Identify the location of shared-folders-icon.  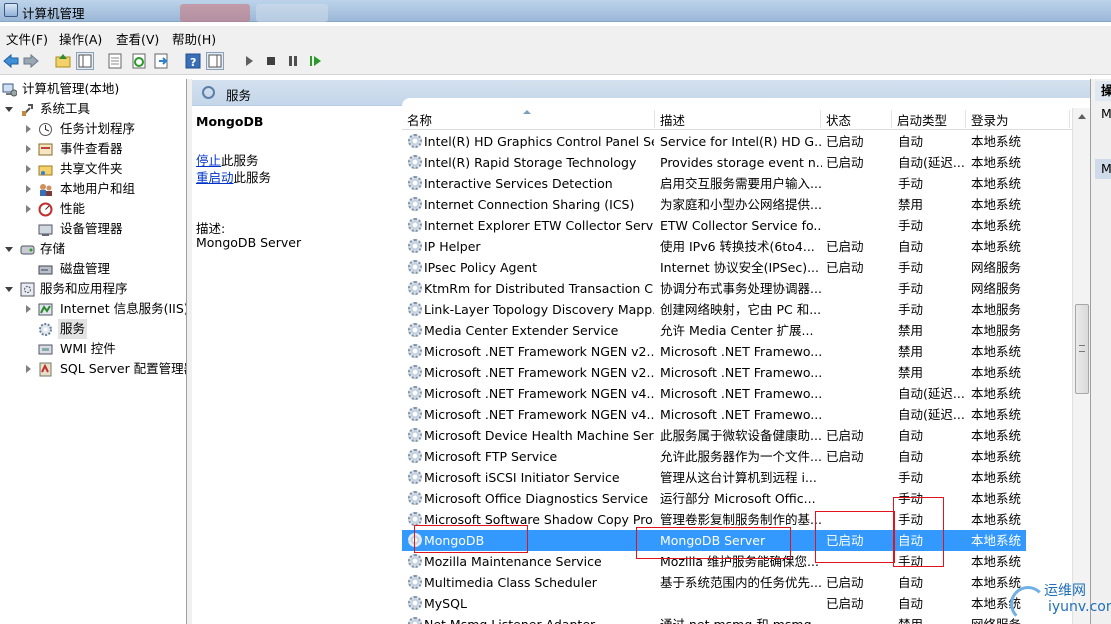
(45, 169).